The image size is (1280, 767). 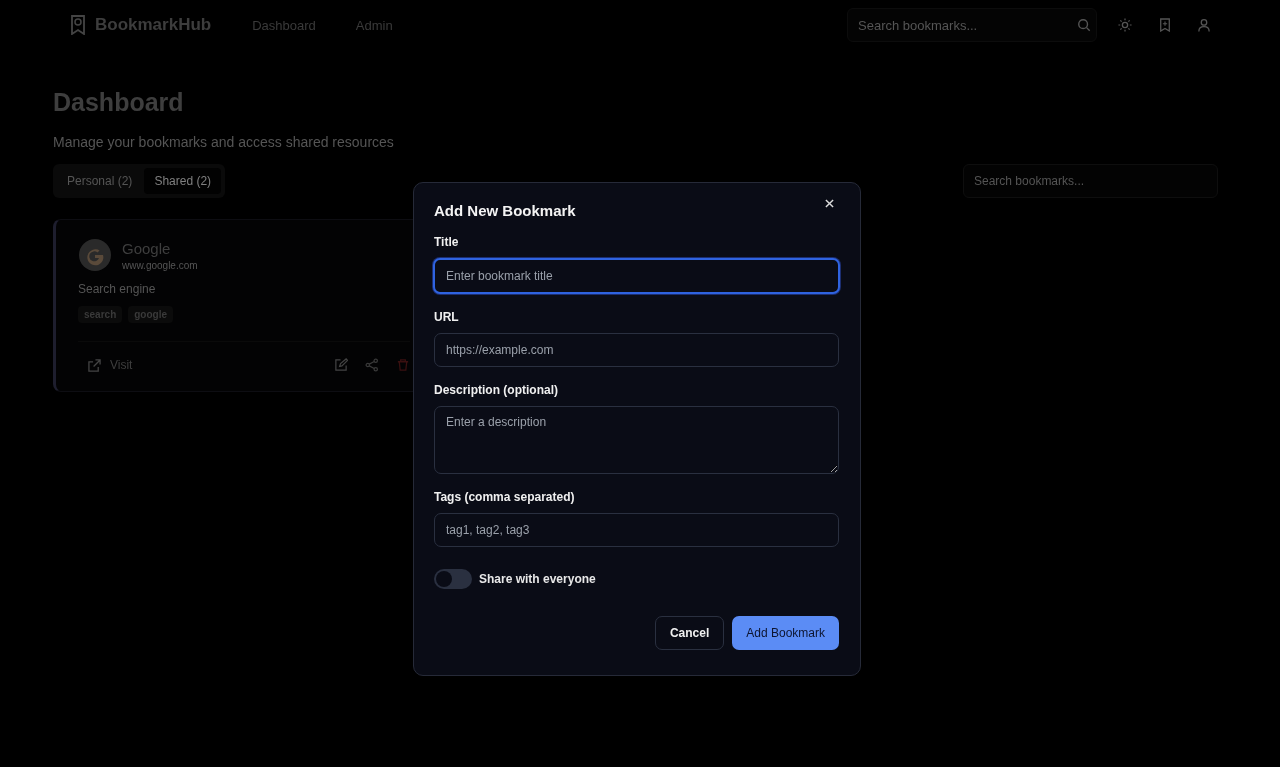 I want to click on edit-icon, so click(x=341, y=365).